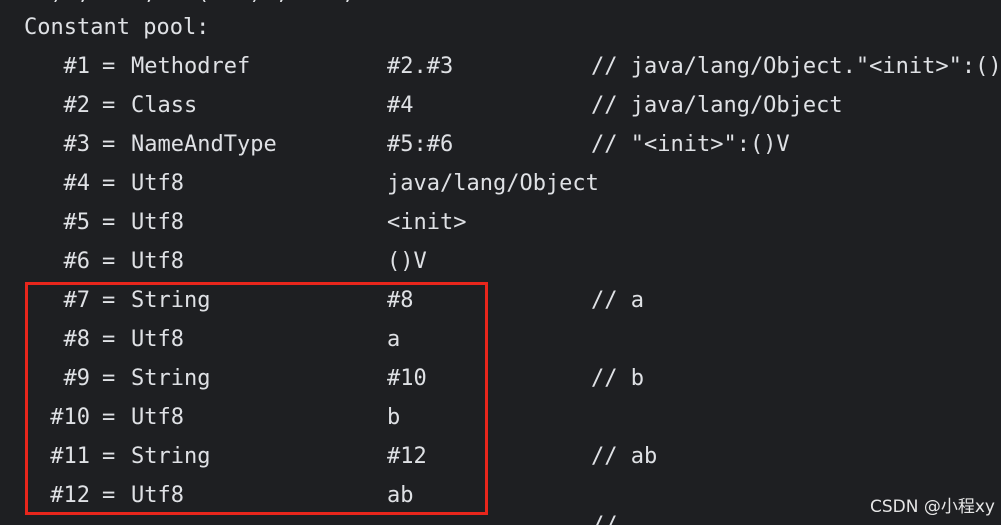 The height and width of the screenshot is (525, 1001). I want to click on entry-value: b, so click(394, 417).